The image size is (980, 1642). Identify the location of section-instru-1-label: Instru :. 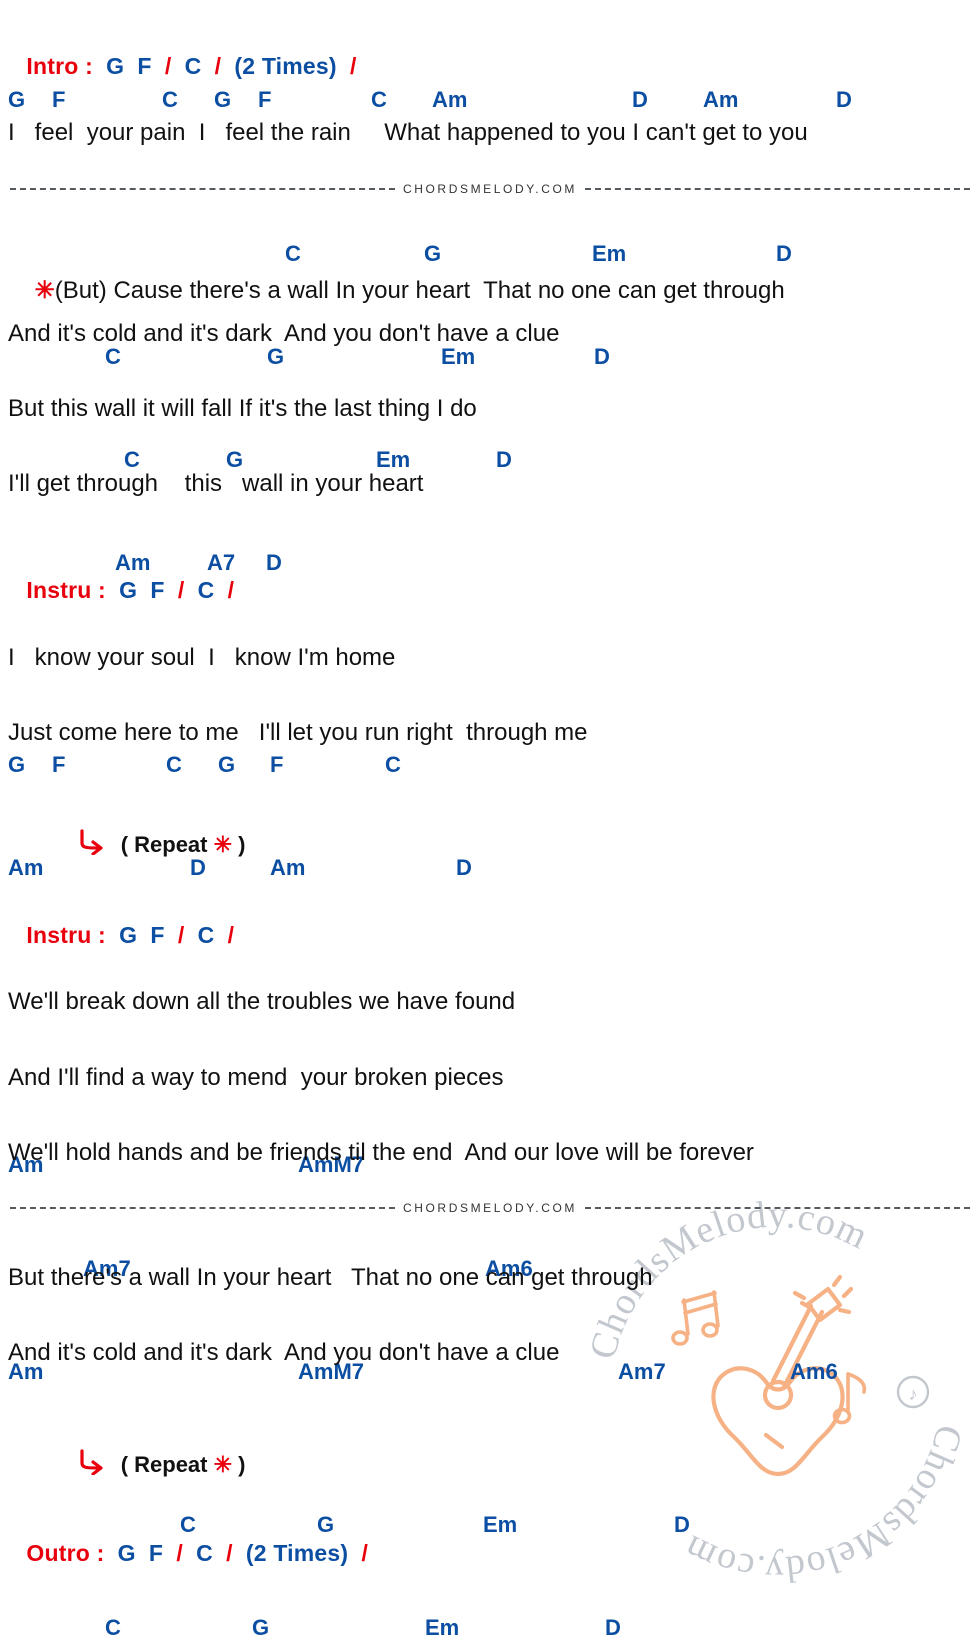
(66, 590).